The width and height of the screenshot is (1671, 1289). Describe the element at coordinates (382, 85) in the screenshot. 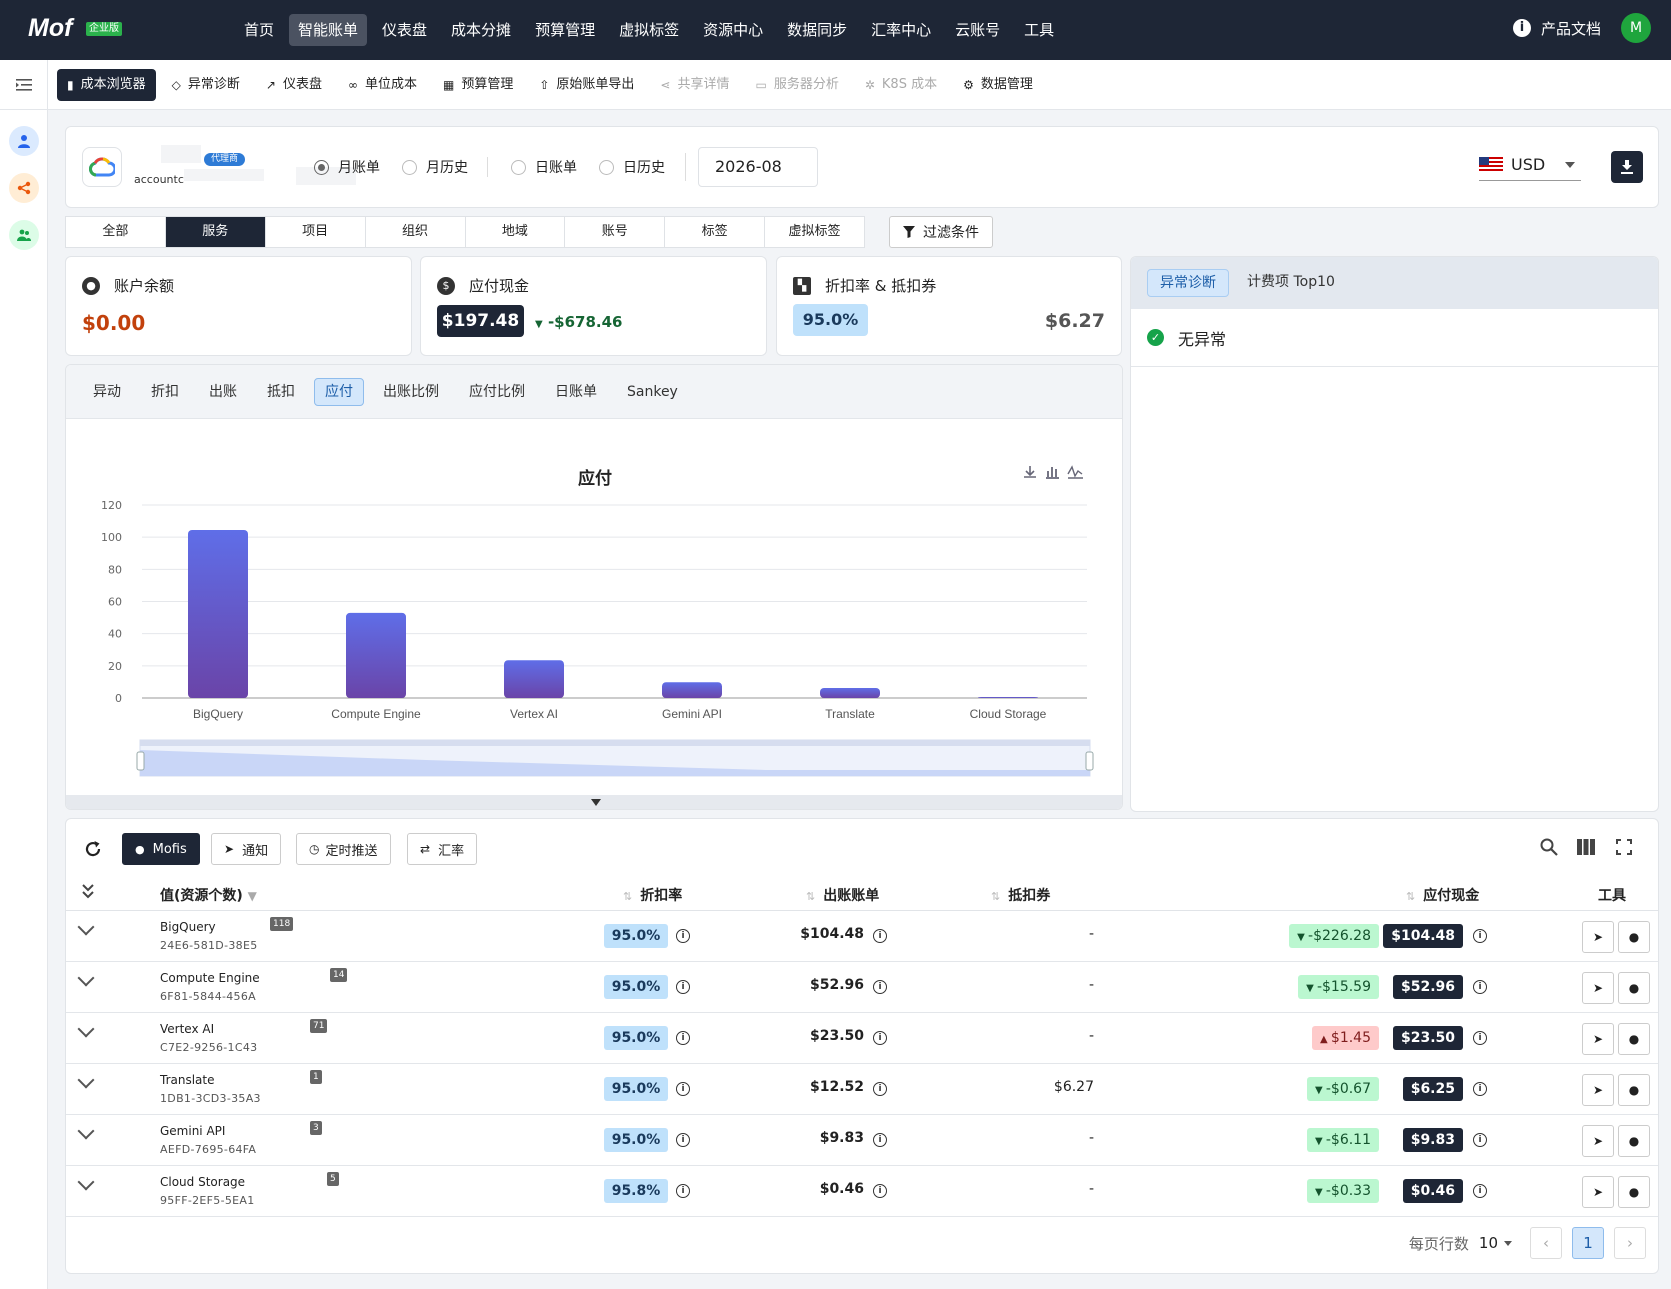

I see `subnav-item: ∞ 单位成本` at that location.